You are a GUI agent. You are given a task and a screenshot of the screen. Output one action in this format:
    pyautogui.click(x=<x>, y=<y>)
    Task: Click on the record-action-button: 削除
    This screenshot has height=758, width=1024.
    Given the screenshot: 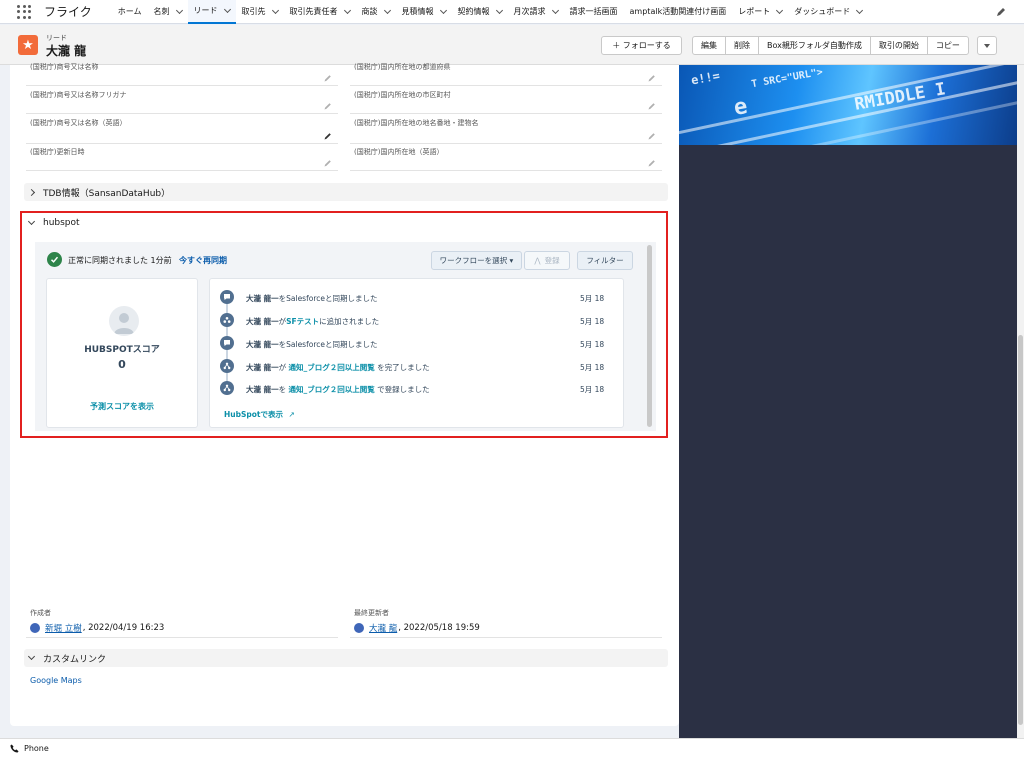 What is the action you would take?
    pyautogui.click(x=742, y=45)
    